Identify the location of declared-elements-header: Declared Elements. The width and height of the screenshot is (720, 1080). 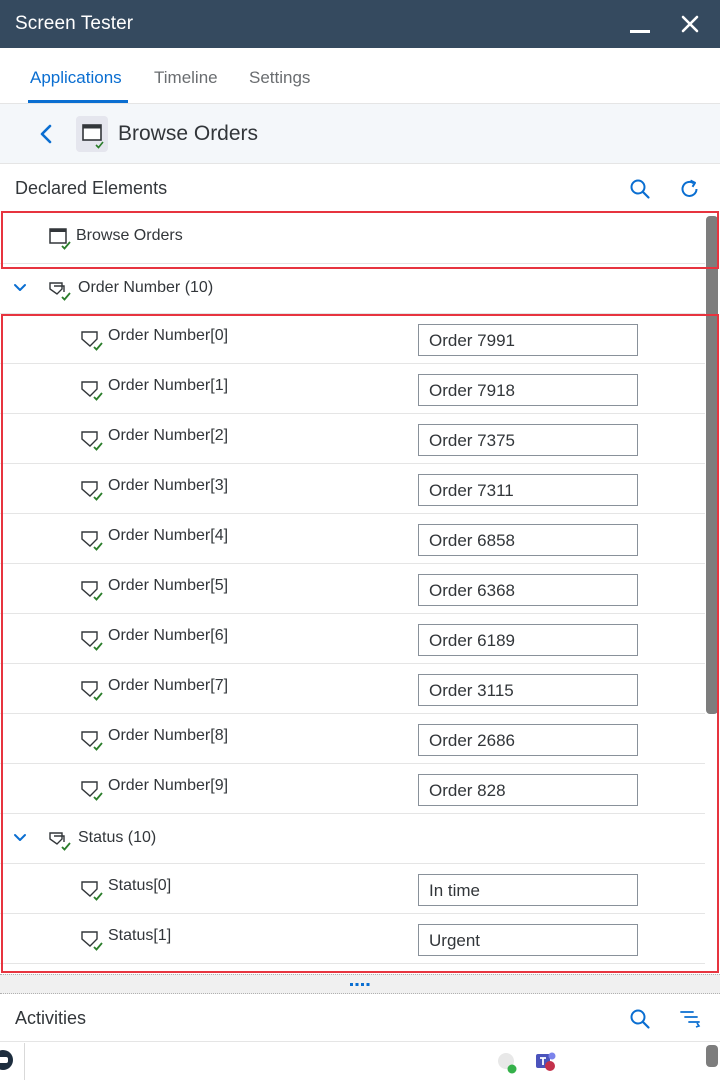
(360, 188).